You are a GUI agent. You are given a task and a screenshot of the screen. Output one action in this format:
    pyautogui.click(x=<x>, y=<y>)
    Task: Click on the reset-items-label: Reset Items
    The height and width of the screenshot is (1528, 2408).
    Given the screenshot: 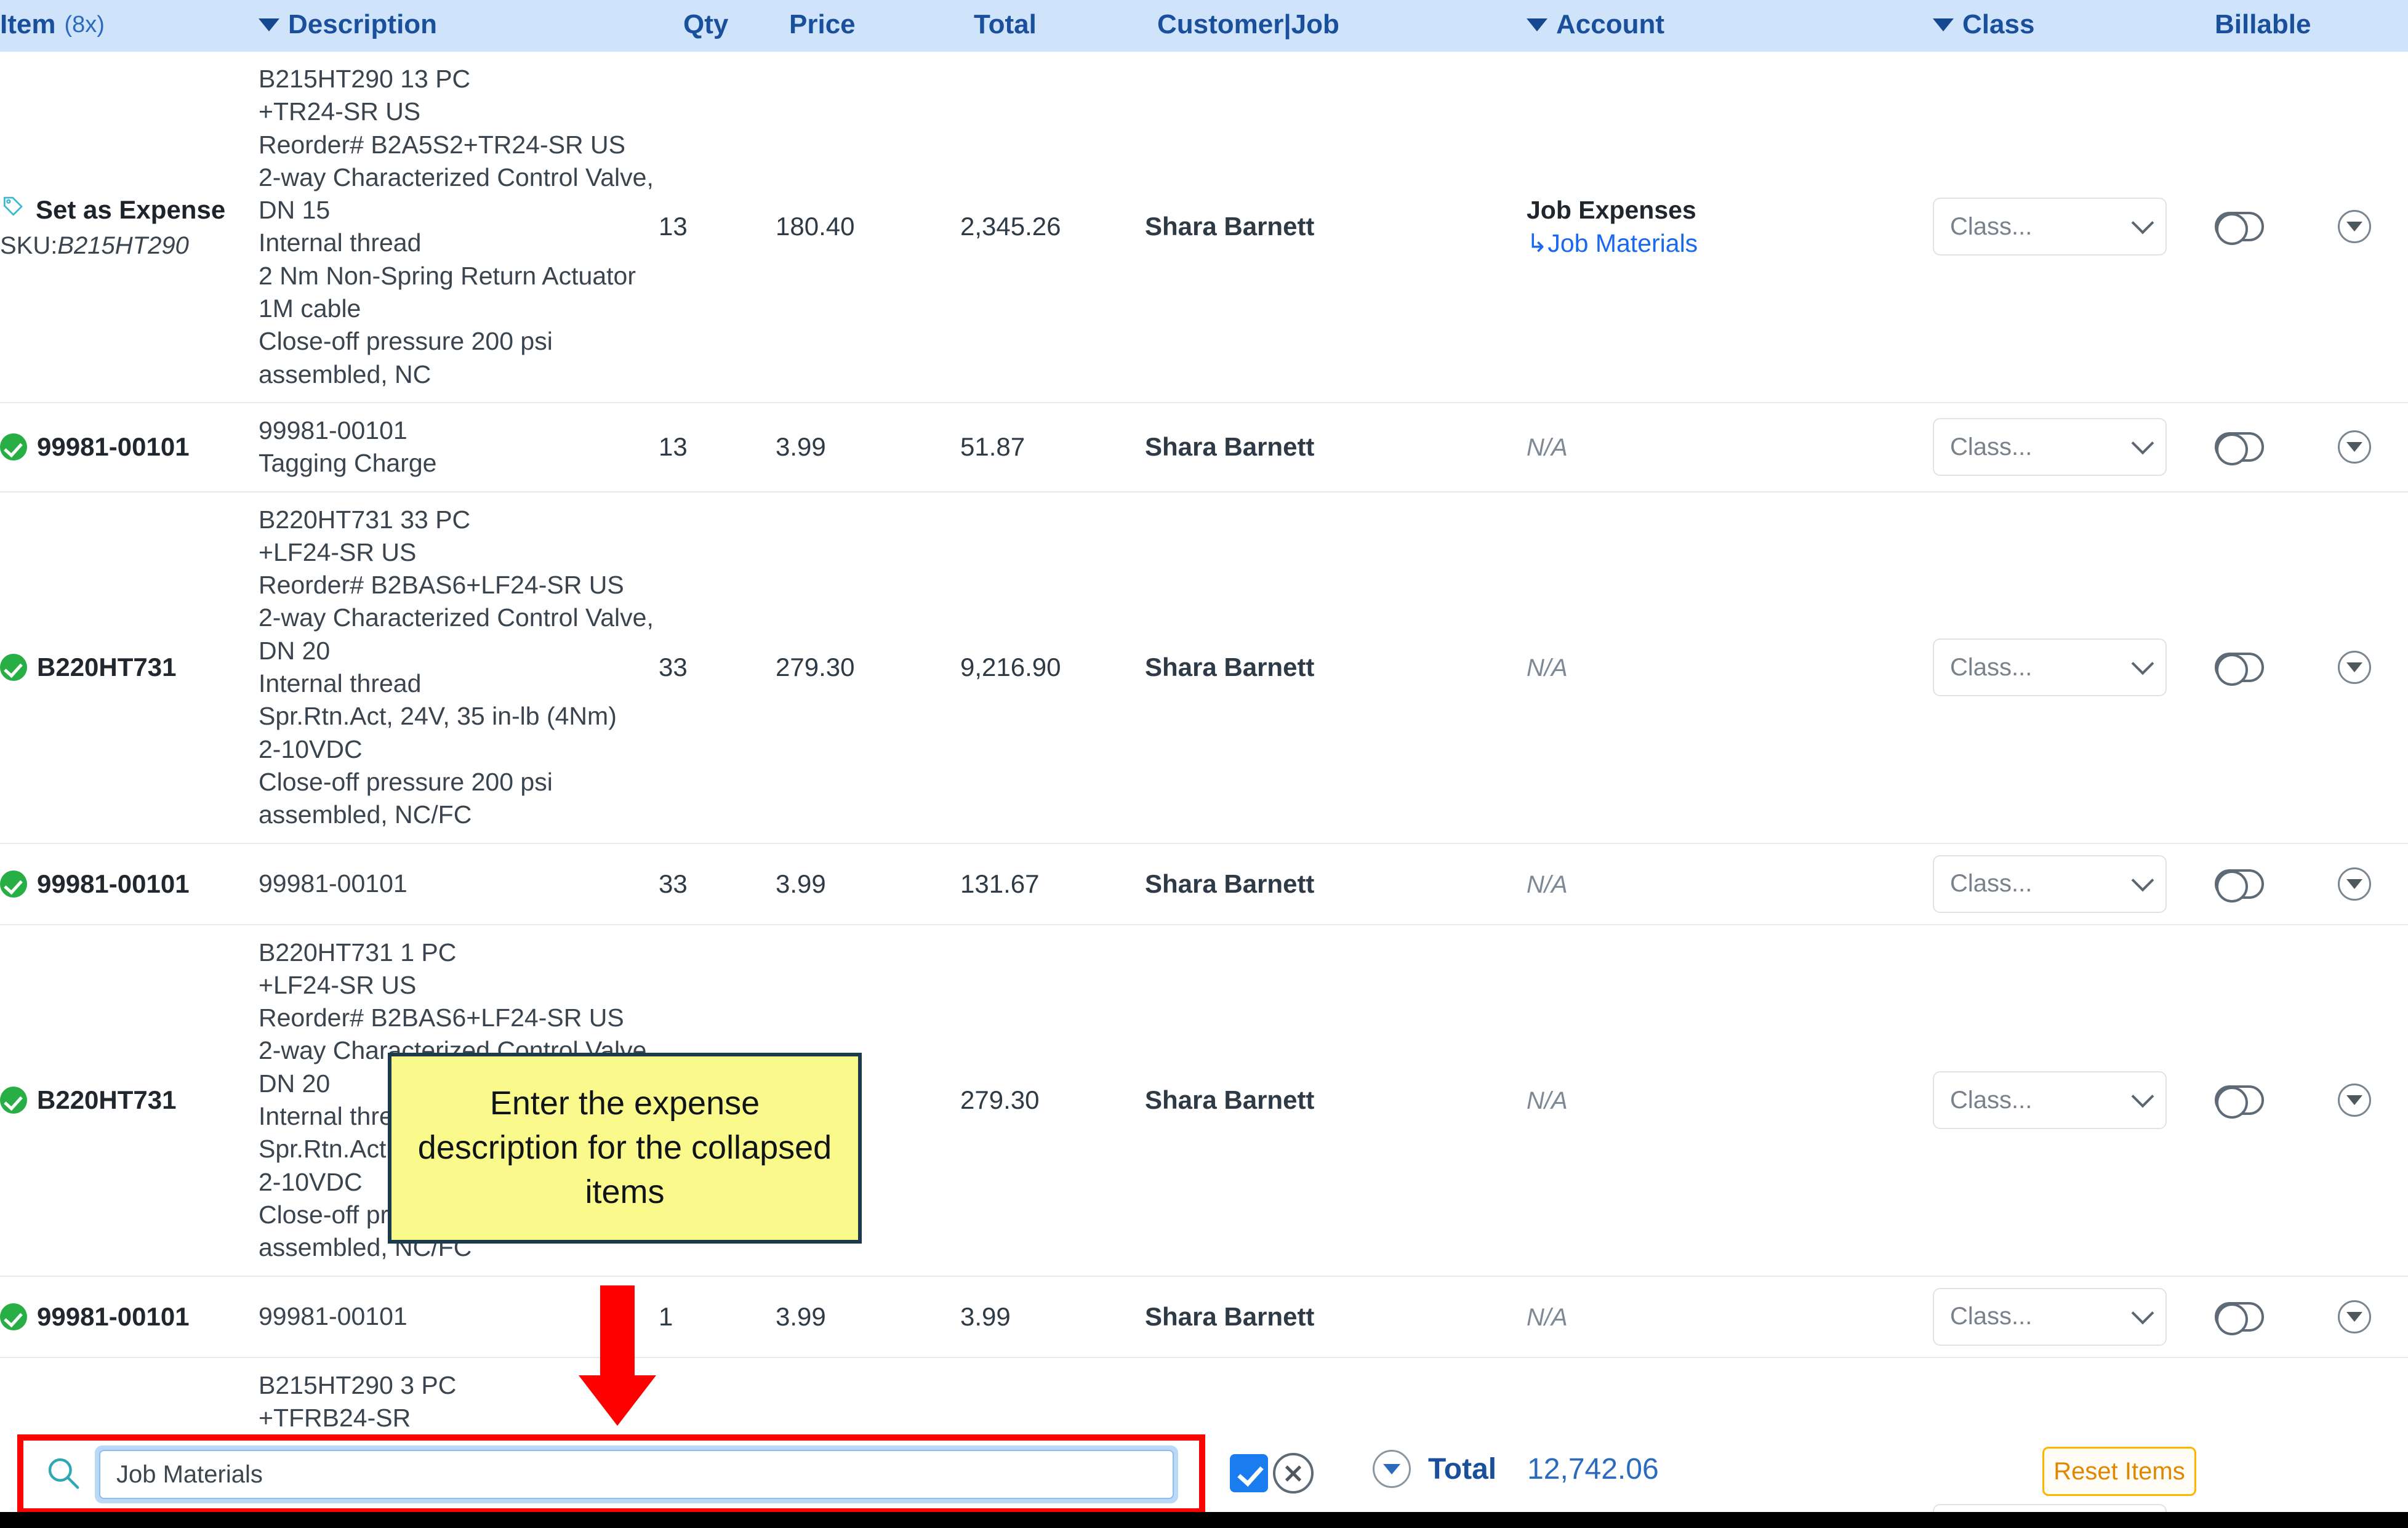 What is the action you would take?
    pyautogui.click(x=2119, y=1471)
    